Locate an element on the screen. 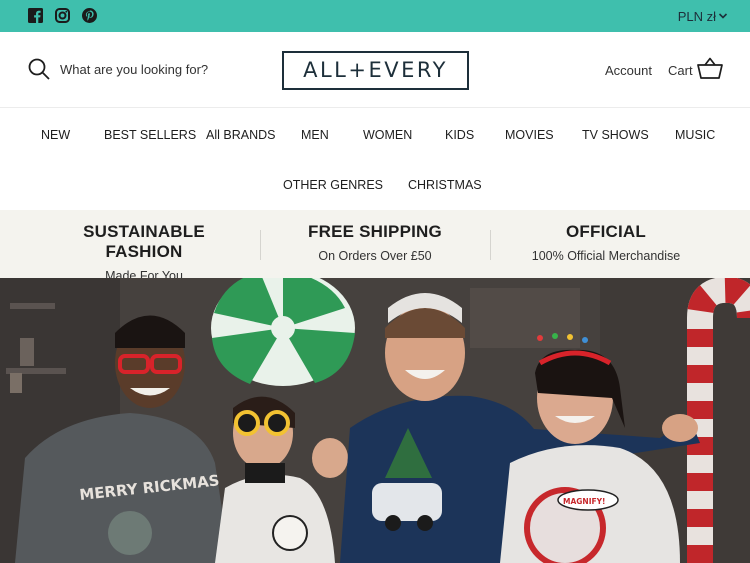  feature-sustainable: SUSTAINABLE FASHION Made For You is located at coordinates (144, 252).